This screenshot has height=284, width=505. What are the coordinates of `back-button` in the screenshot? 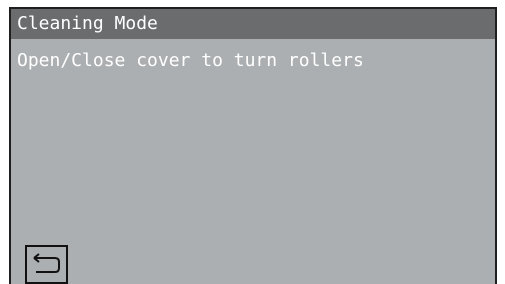 It's located at (46, 264).